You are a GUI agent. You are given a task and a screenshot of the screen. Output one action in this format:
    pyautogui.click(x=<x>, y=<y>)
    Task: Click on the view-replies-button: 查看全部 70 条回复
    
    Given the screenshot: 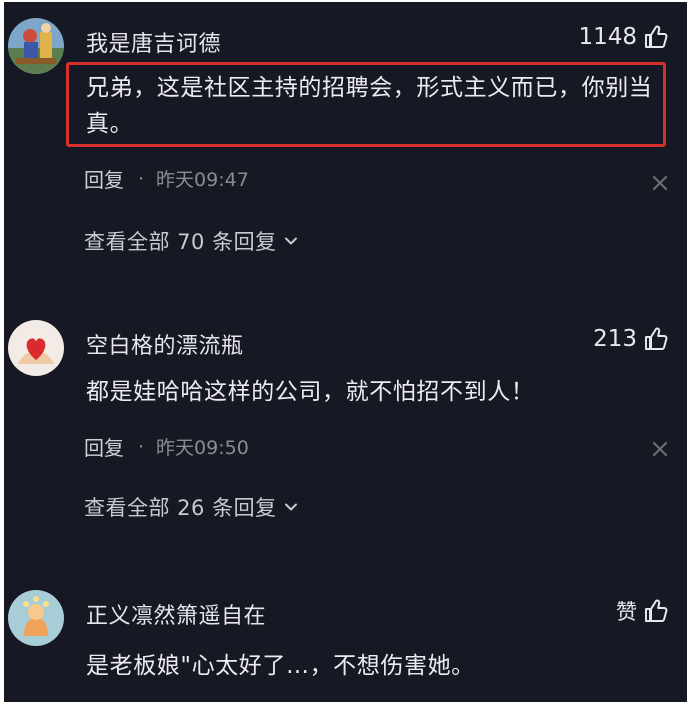 What is the action you would take?
    pyautogui.click(x=191, y=241)
    